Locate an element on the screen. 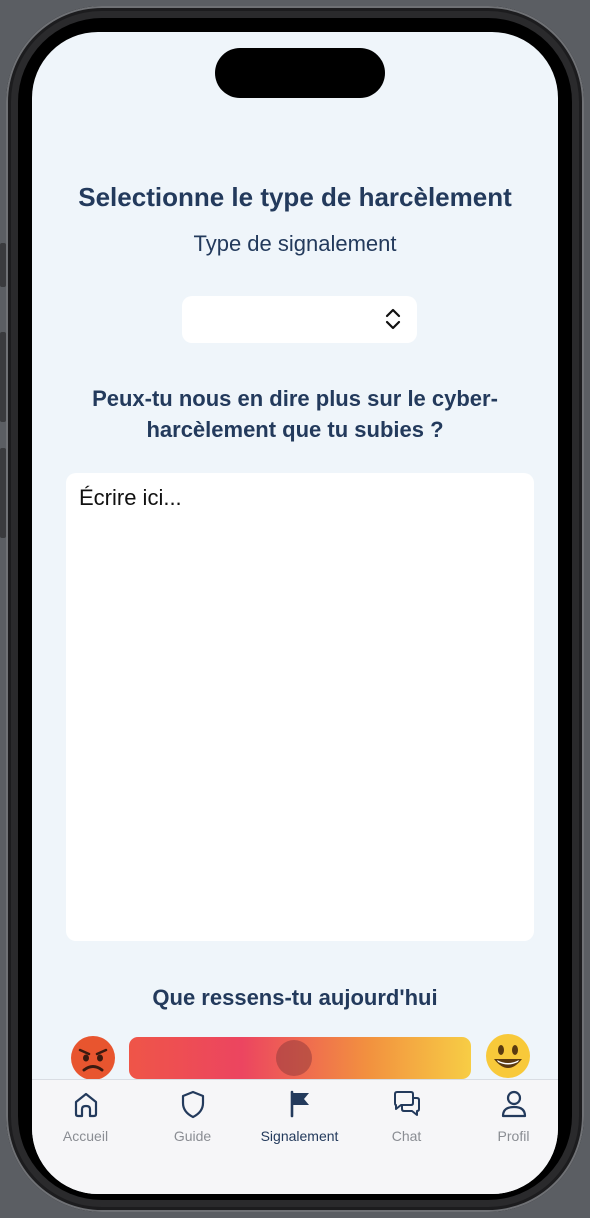 The width and height of the screenshot is (590, 1218). feeling-label: Que ressens-tu aujourd'hui is located at coordinates (295, 997).